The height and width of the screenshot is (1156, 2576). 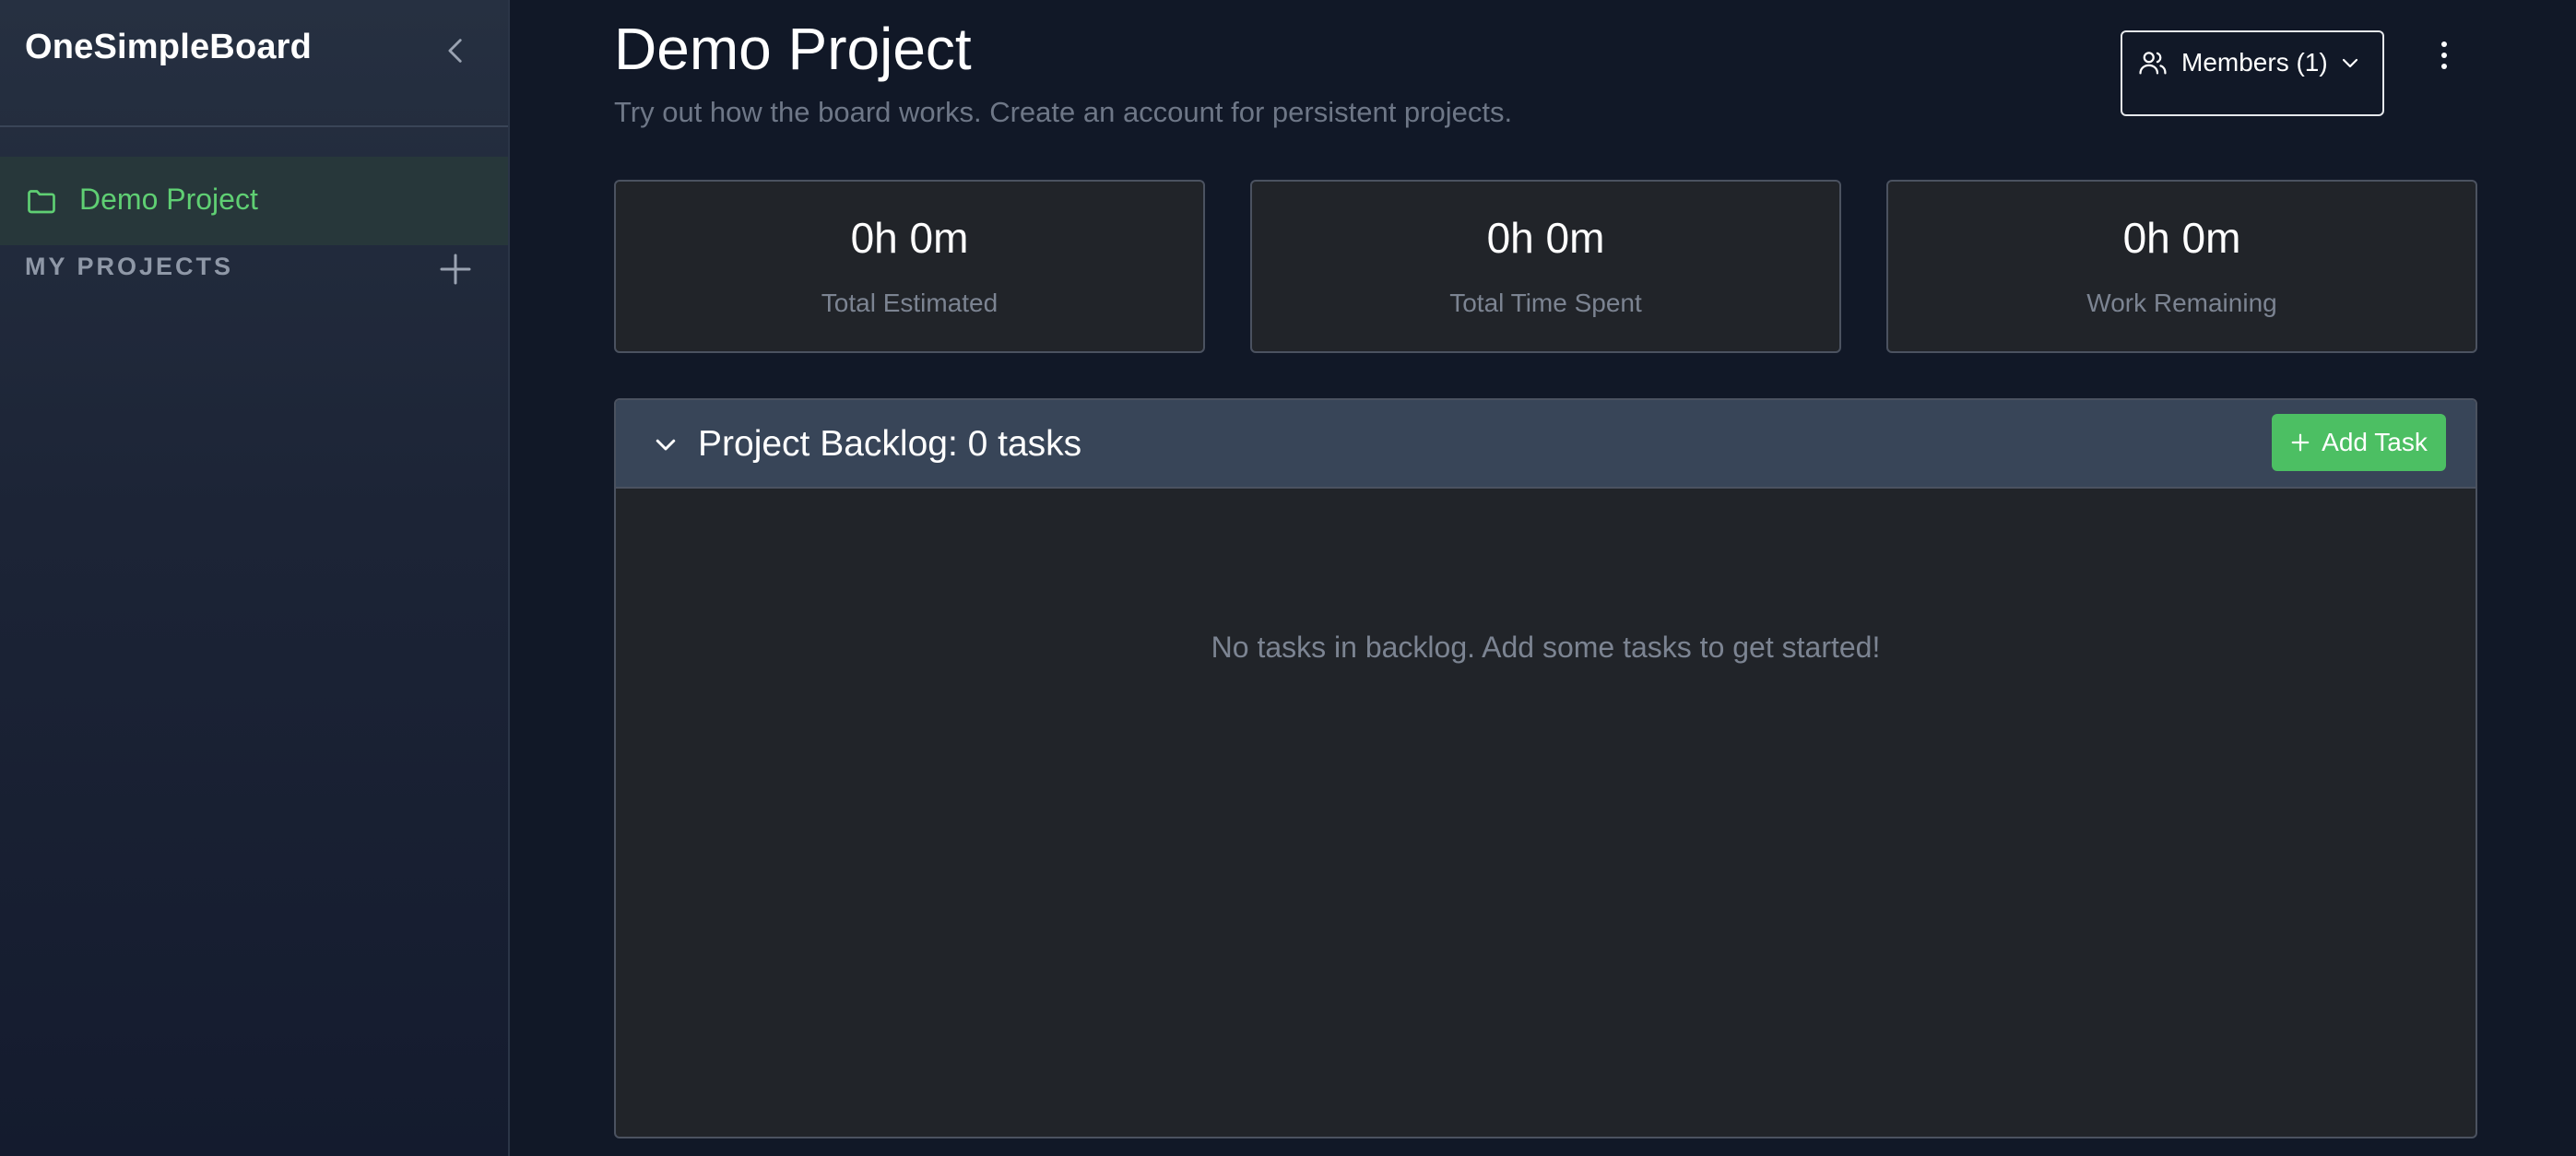 What do you see at coordinates (793, 49) in the screenshot?
I see `page-title: Demo Project` at bounding box center [793, 49].